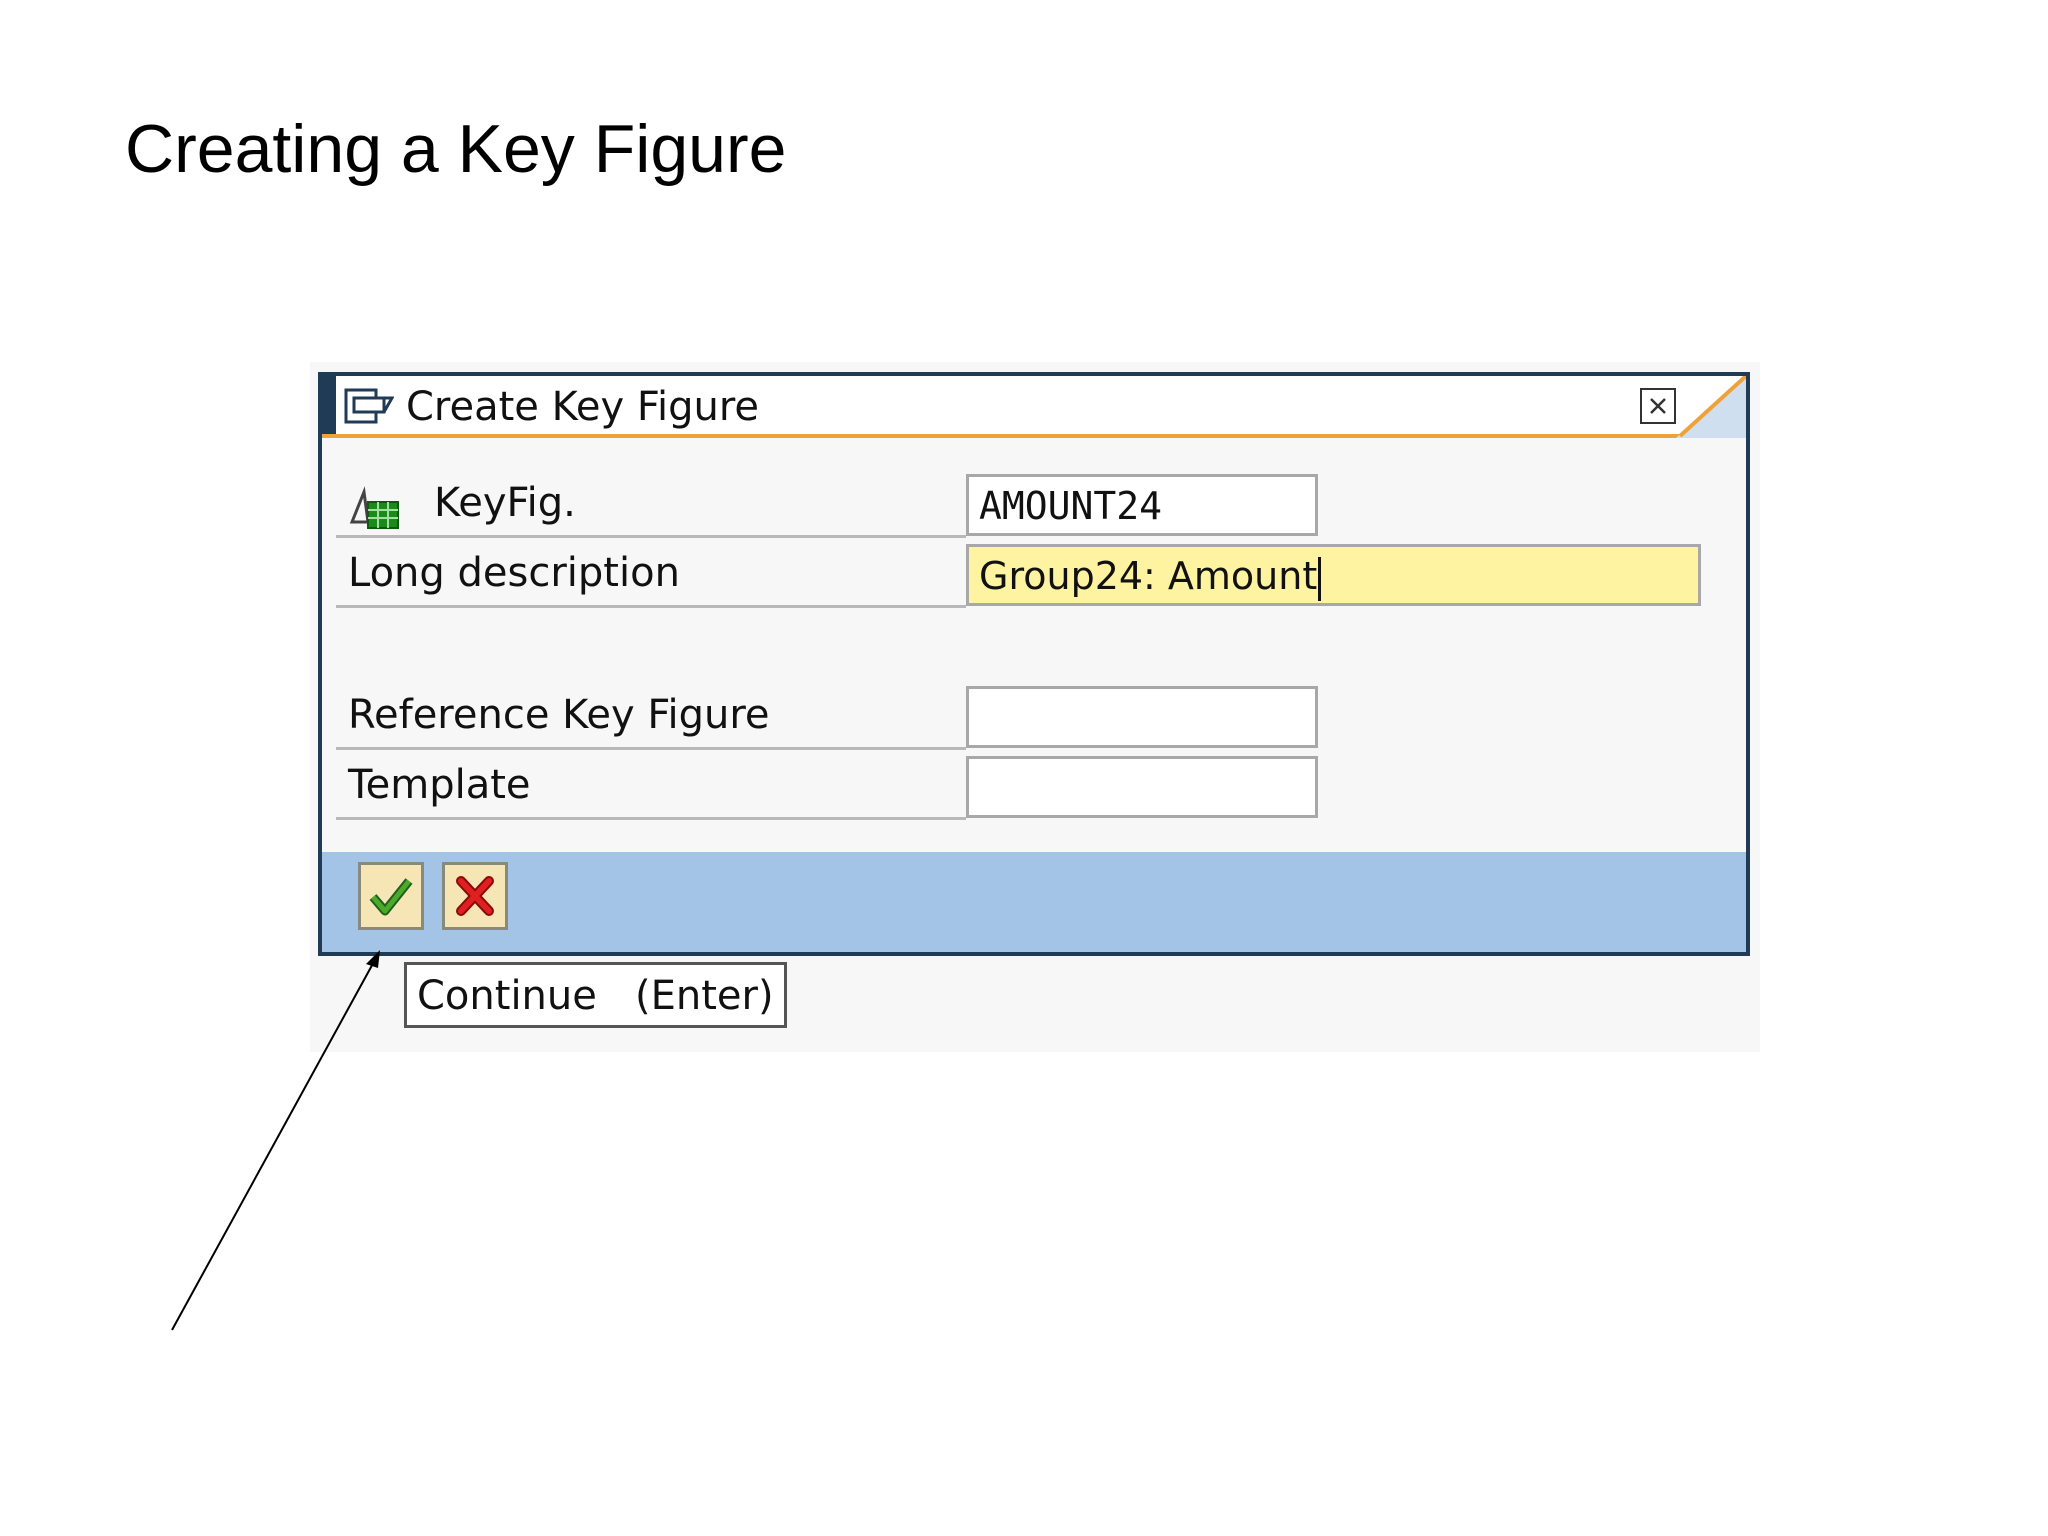  Describe the element at coordinates (1142, 717) in the screenshot. I see `reference-key-figure-input` at that location.